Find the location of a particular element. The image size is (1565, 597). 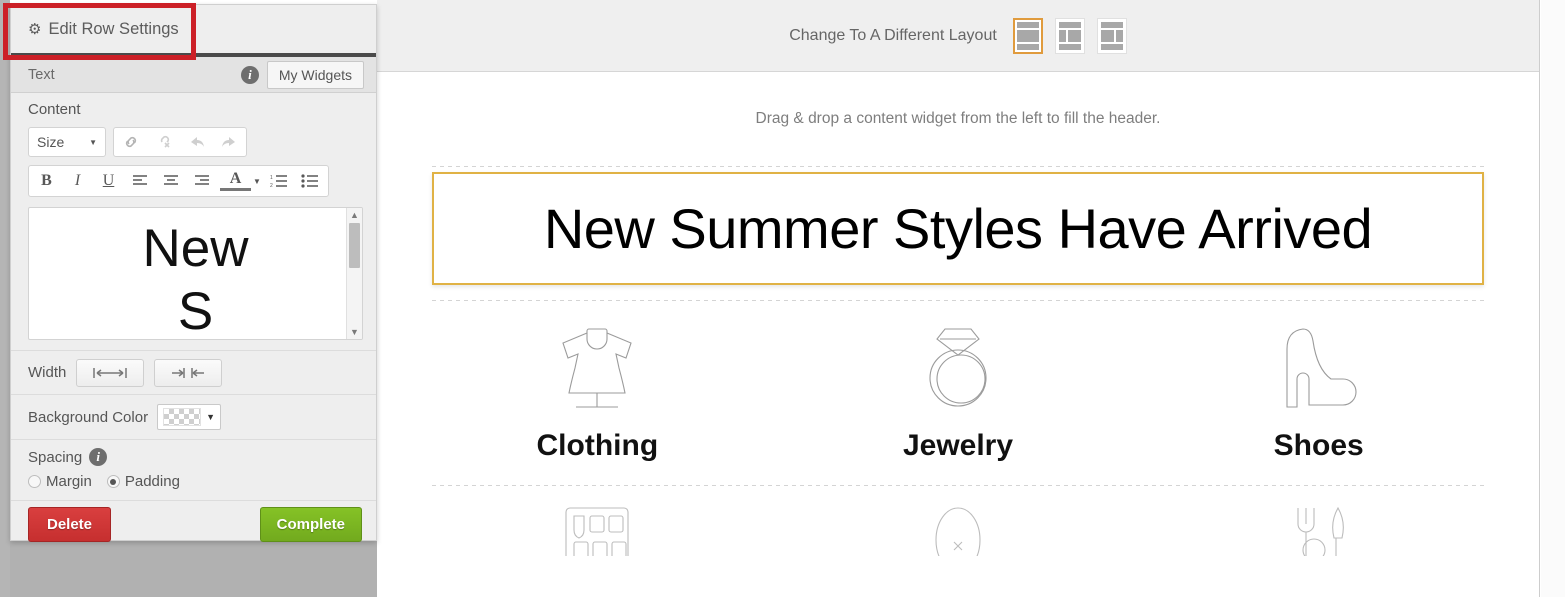

background-color-picker: ▼ is located at coordinates (189, 417).